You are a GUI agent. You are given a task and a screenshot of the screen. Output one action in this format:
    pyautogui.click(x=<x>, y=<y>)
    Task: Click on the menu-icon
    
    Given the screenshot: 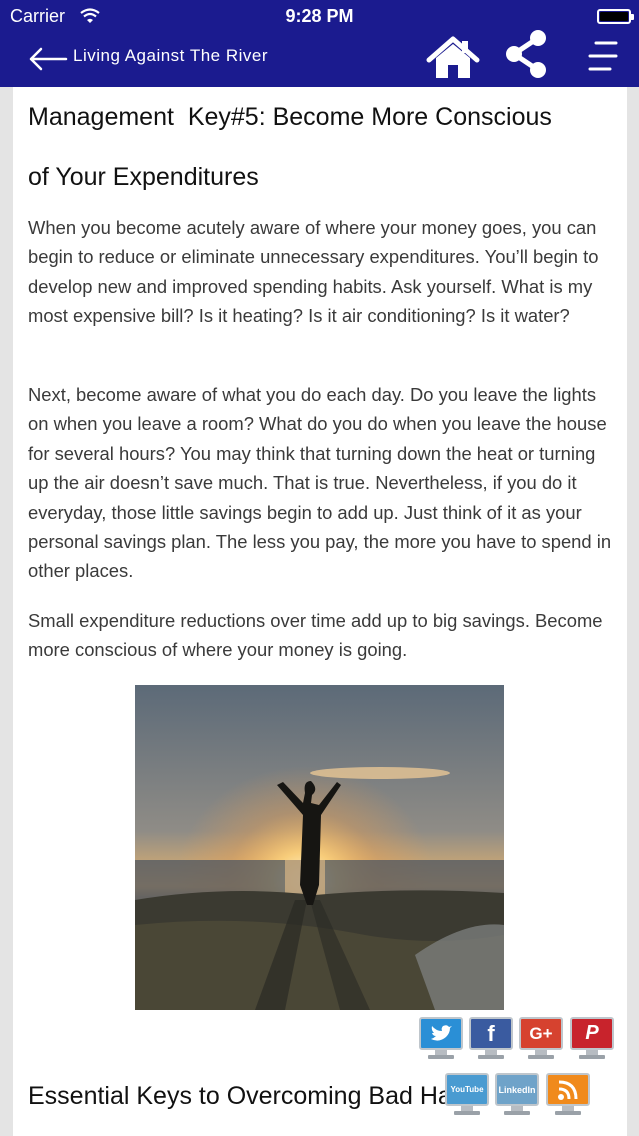 What is the action you would take?
    pyautogui.click(x=603, y=60)
    